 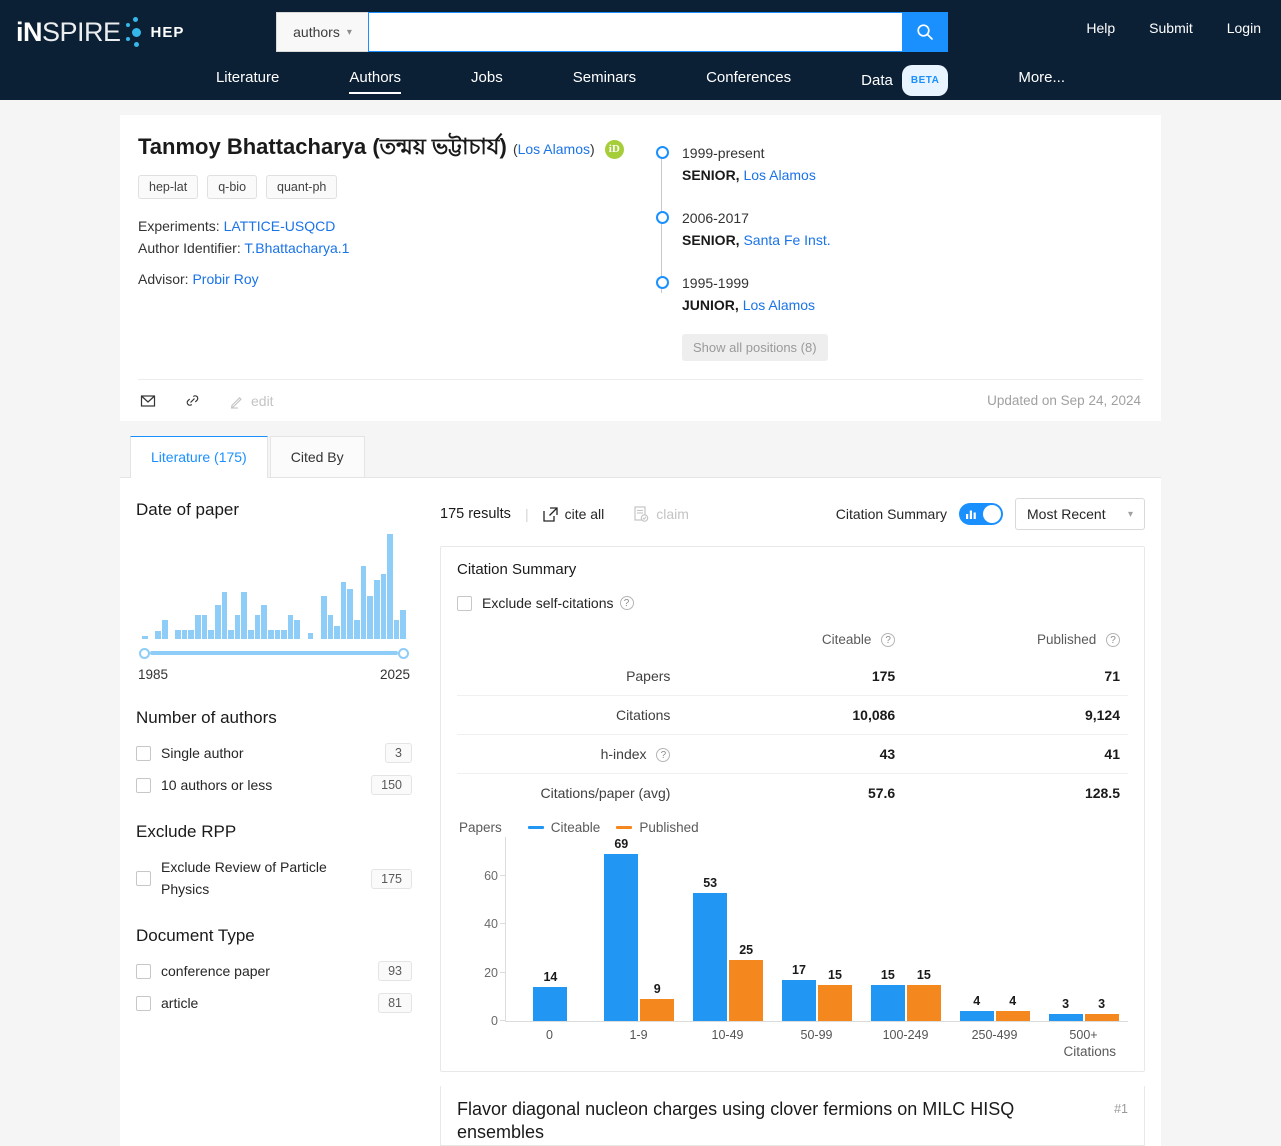 I want to click on updated-timestamp: Updated on Sep 24, 2024, so click(x=1064, y=400).